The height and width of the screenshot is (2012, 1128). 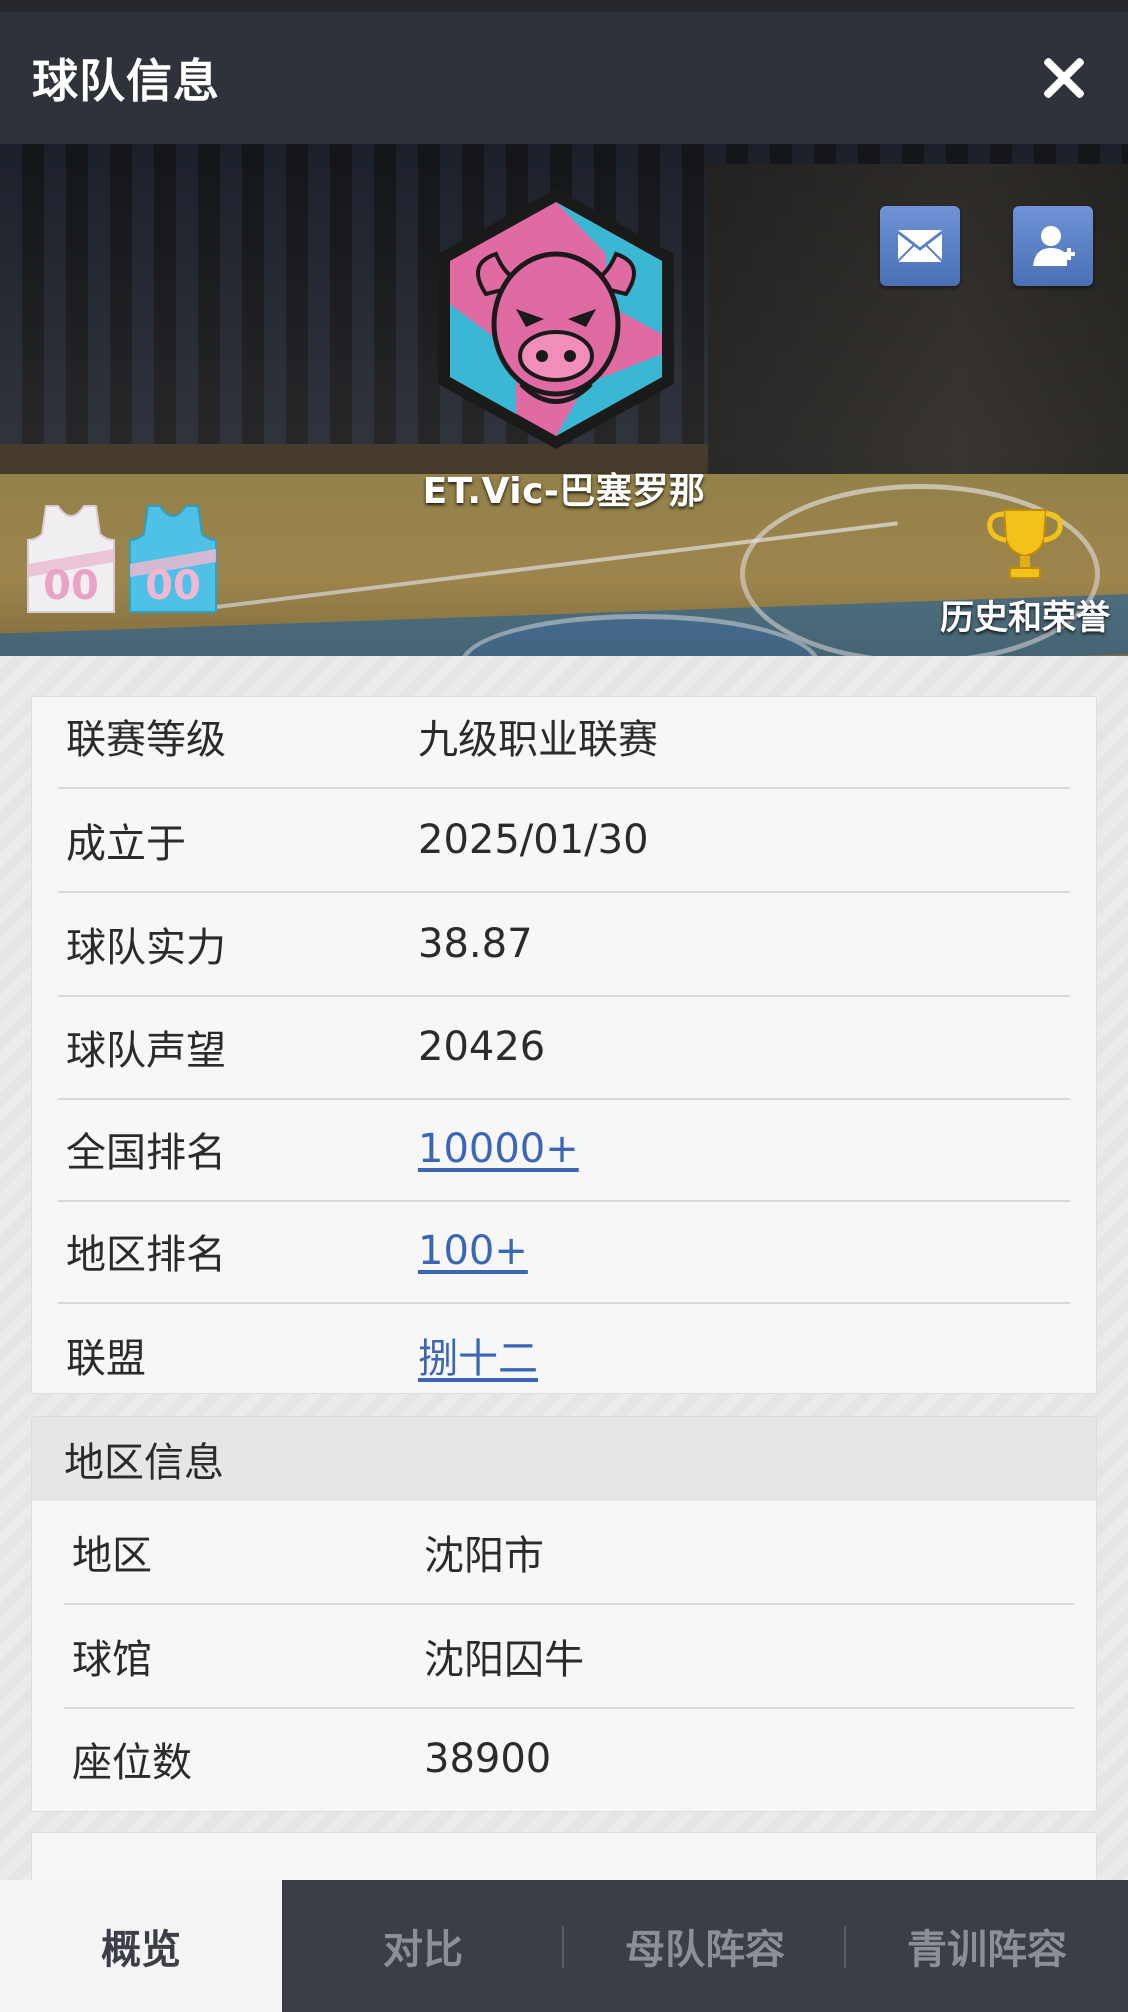 What do you see at coordinates (423, 1950) in the screenshot?
I see `tab-label: 对比` at bounding box center [423, 1950].